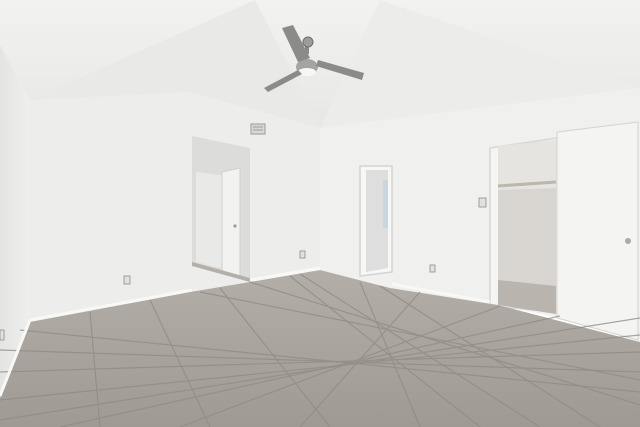 The width and height of the screenshot is (640, 427). What do you see at coordinates (482, 202) in the screenshot?
I see `light-switch-icon` at bounding box center [482, 202].